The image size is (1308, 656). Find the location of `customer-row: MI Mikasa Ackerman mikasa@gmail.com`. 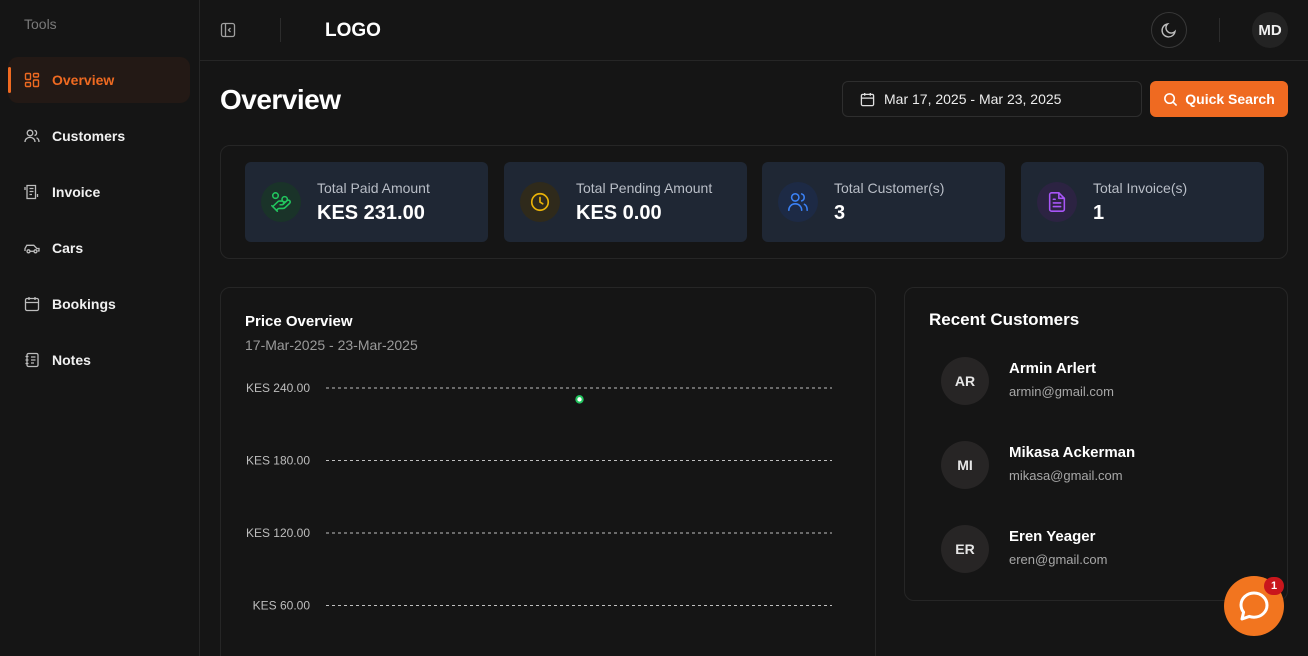

customer-row: MI Mikasa Ackerman mikasa@gmail.com is located at coordinates (1101, 466).